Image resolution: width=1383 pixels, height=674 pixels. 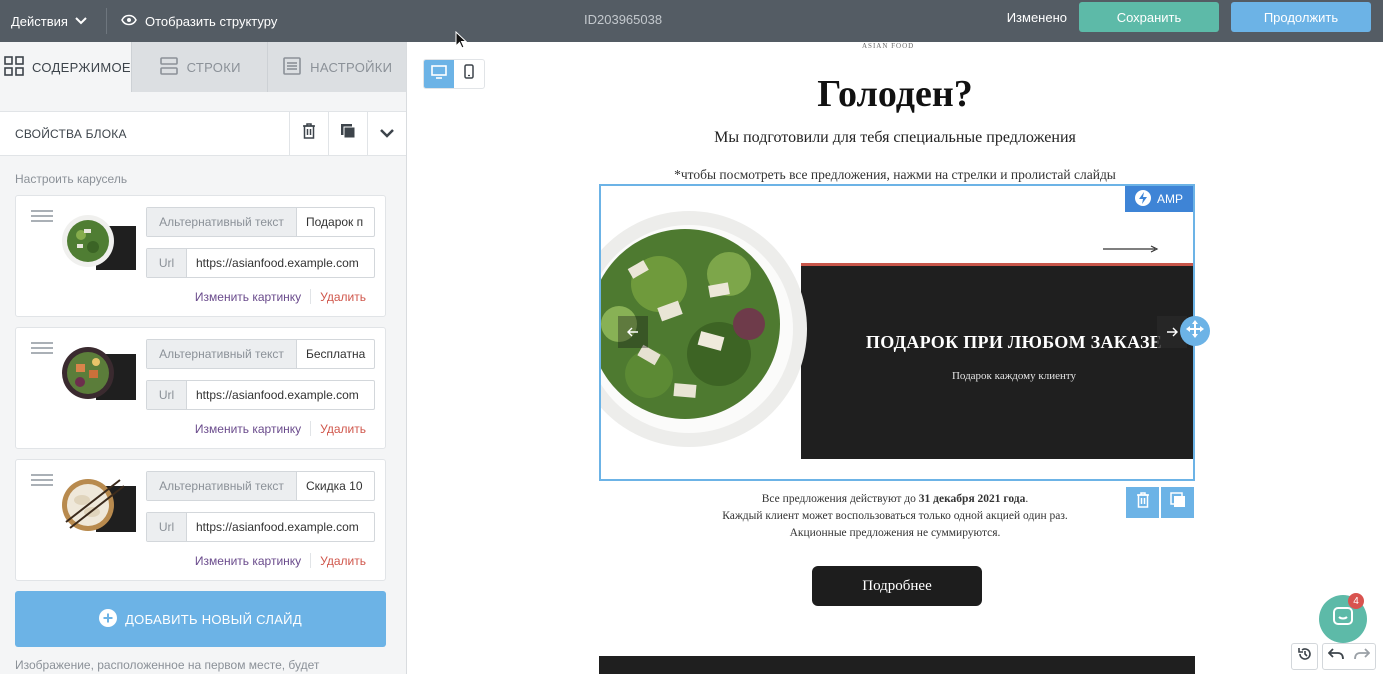 What do you see at coordinates (260, 222) in the screenshot?
I see `alt-text-field: Альтернативный текст Подарок п` at bounding box center [260, 222].